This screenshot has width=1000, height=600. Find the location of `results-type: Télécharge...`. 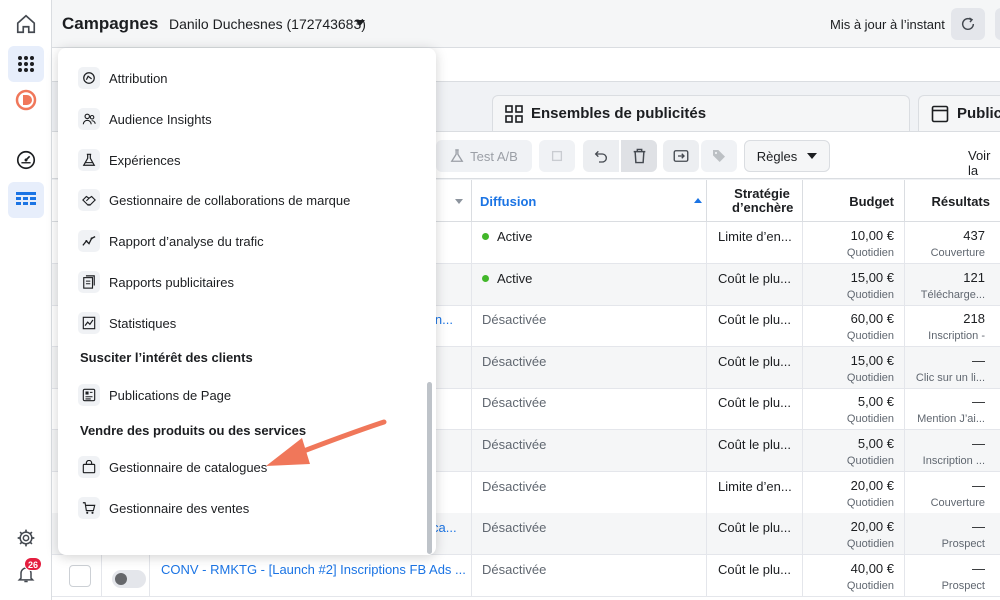

results-type: Télécharge... is located at coordinates (952, 294).